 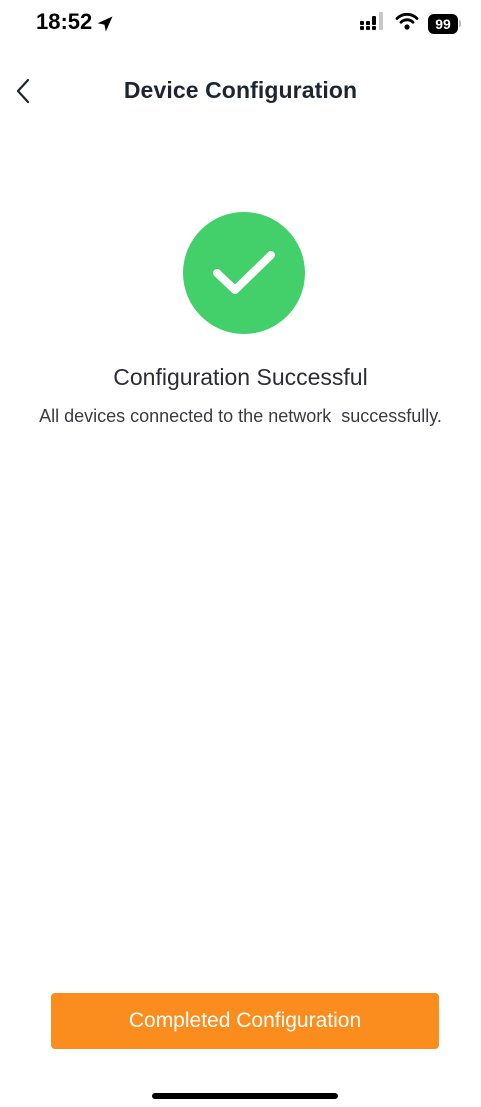 I want to click on status-bar: 18:52 99, so click(x=240, y=23).